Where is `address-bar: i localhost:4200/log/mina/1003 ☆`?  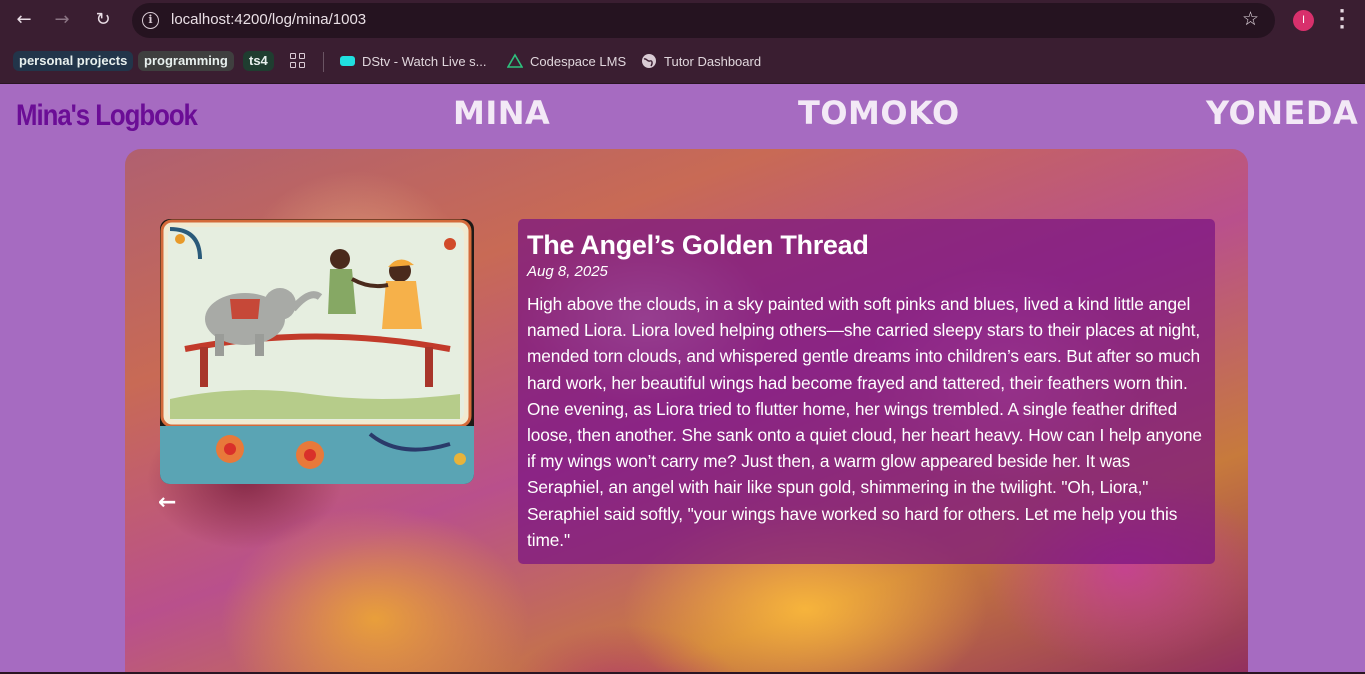
address-bar: i localhost:4200/log/mina/1003 ☆ is located at coordinates (703, 20).